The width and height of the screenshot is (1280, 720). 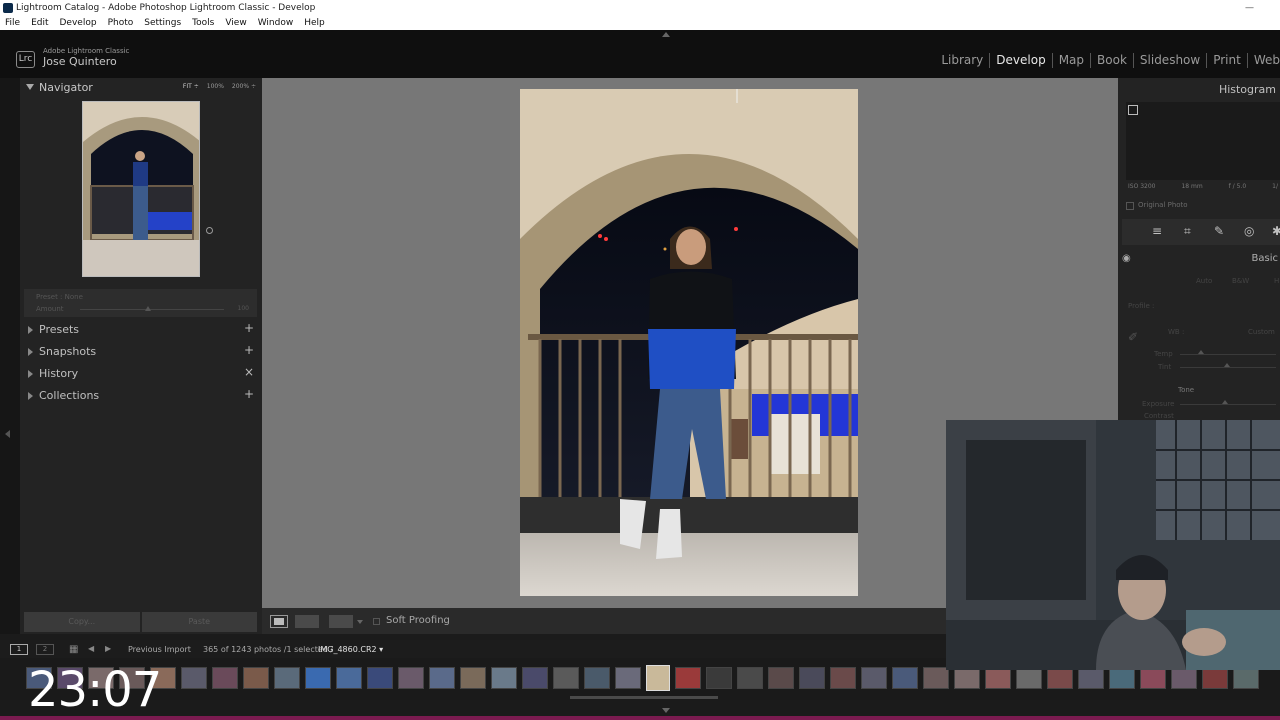 What do you see at coordinates (141, 352) in the screenshot?
I see `panel-snapshots: Snapshots +` at bounding box center [141, 352].